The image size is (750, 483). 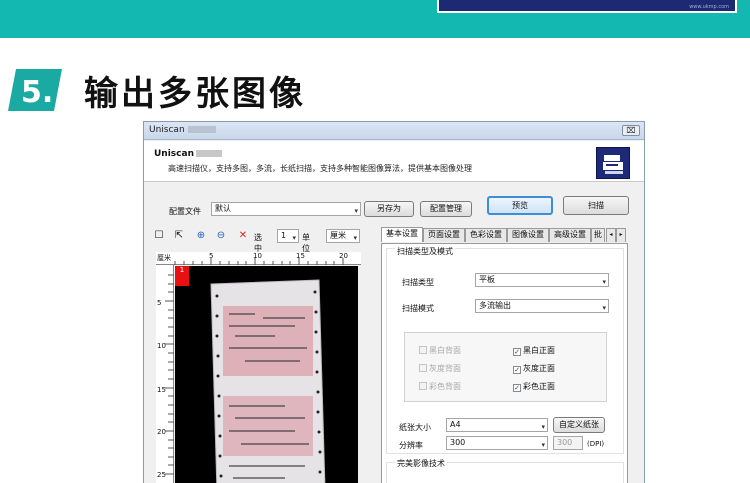 I want to click on preview-button: 预览, so click(x=520, y=205).